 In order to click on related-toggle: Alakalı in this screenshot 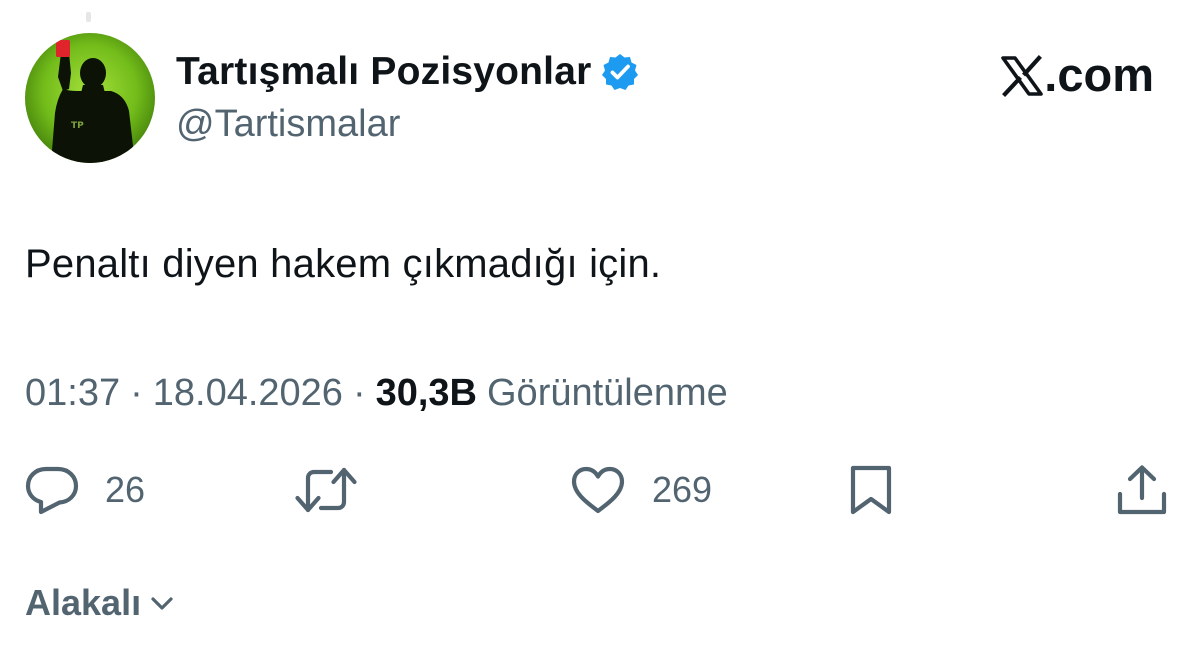, I will do `click(100, 603)`.